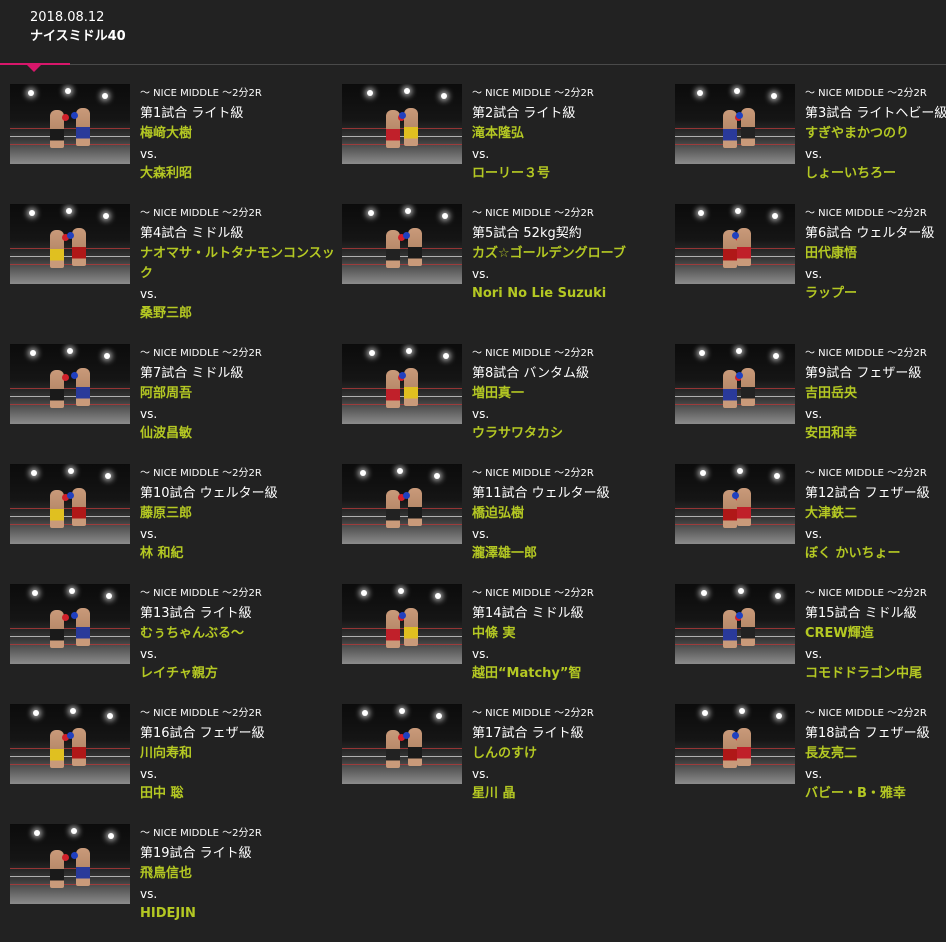  Describe the element at coordinates (240, 794) in the screenshot. I see `fighter-blue-name: 田中 聡` at that location.